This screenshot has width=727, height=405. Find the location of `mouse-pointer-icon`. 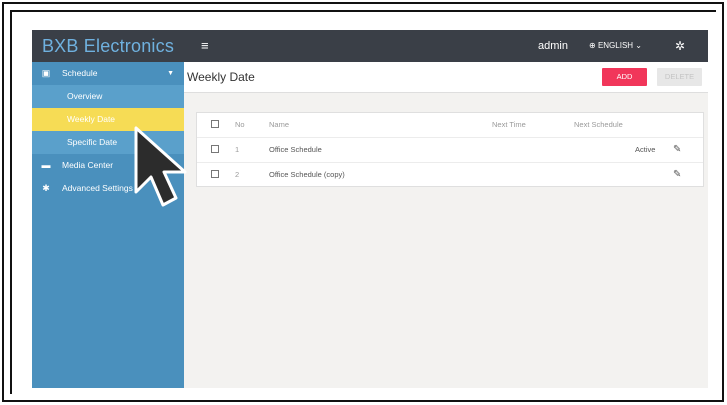

mouse-pointer-icon is located at coordinates (160, 166).